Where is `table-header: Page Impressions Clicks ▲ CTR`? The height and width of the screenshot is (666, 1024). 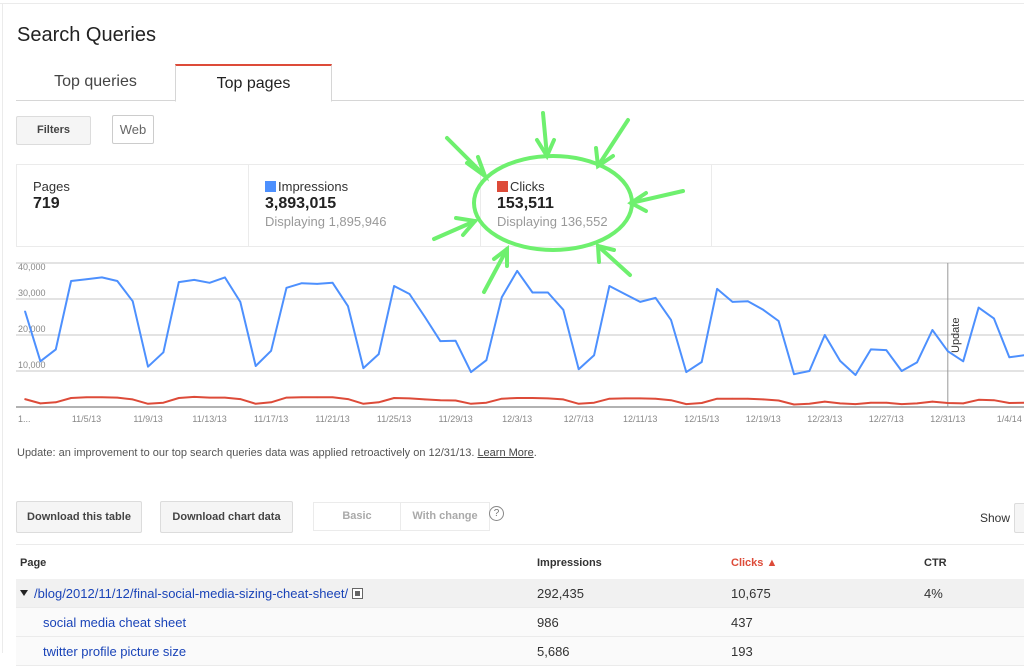 table-header: Page Impressions Clicks ▲ CTR is located at coordinates (520, 561).